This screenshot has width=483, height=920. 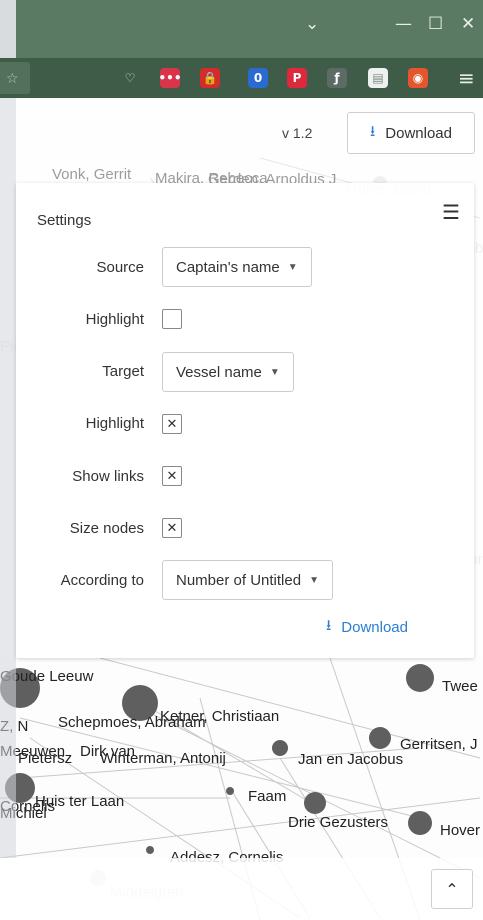 I want to click on bottom-overlay, so click(x=241, y=889).